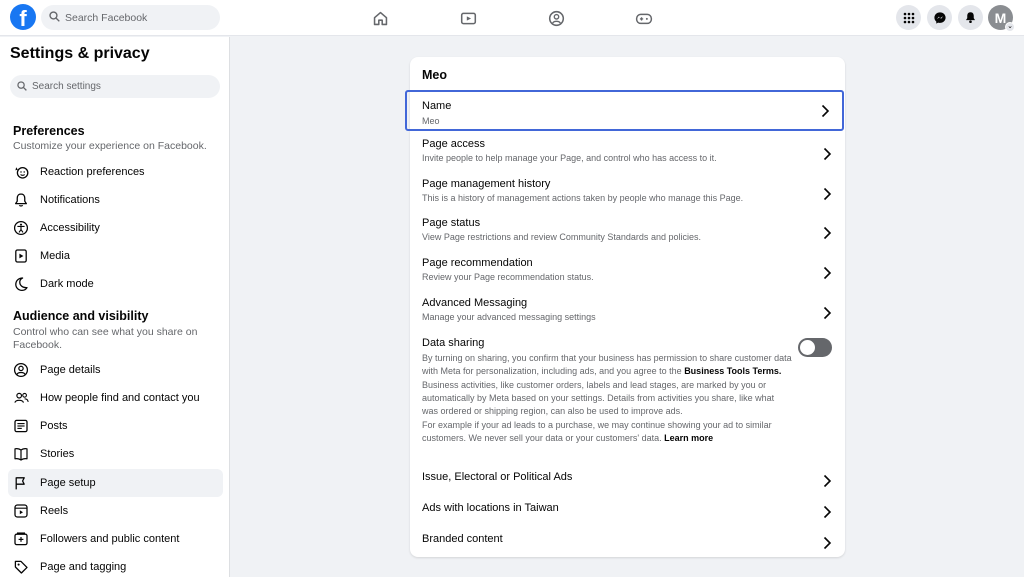 Image resolution: width=1024 pixels, height=577 pixels. Describe the element at coordinates (23, 17) in the screenshot. I see `facebook-logo: f` at that location.